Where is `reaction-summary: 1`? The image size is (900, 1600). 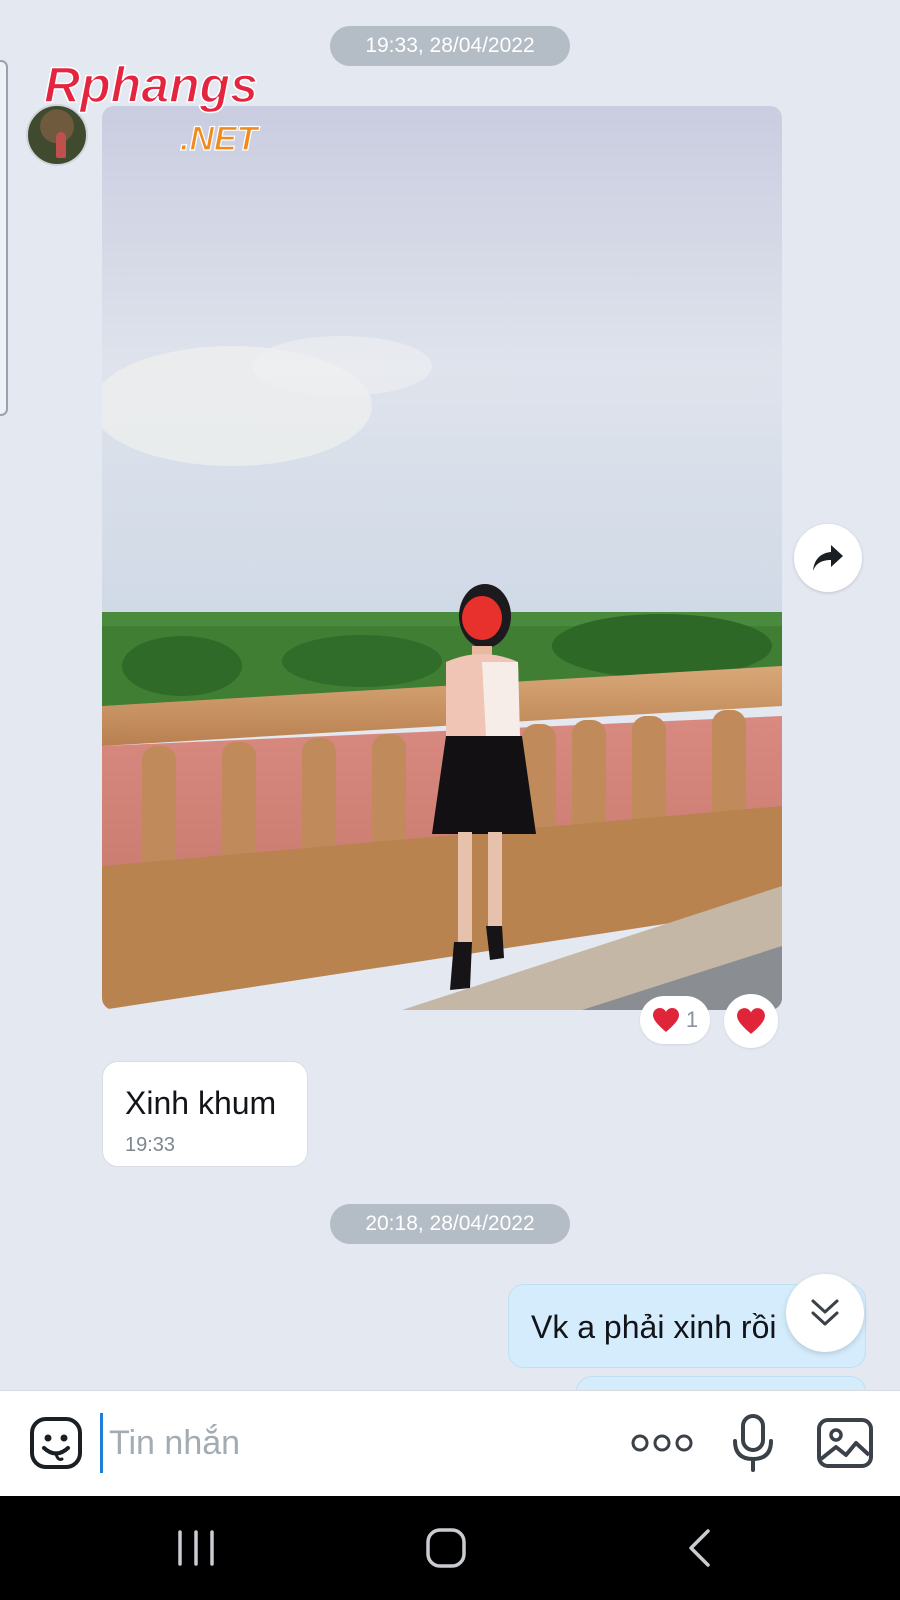
reaction-summary: 1 is located at coordinates (675, 1020).